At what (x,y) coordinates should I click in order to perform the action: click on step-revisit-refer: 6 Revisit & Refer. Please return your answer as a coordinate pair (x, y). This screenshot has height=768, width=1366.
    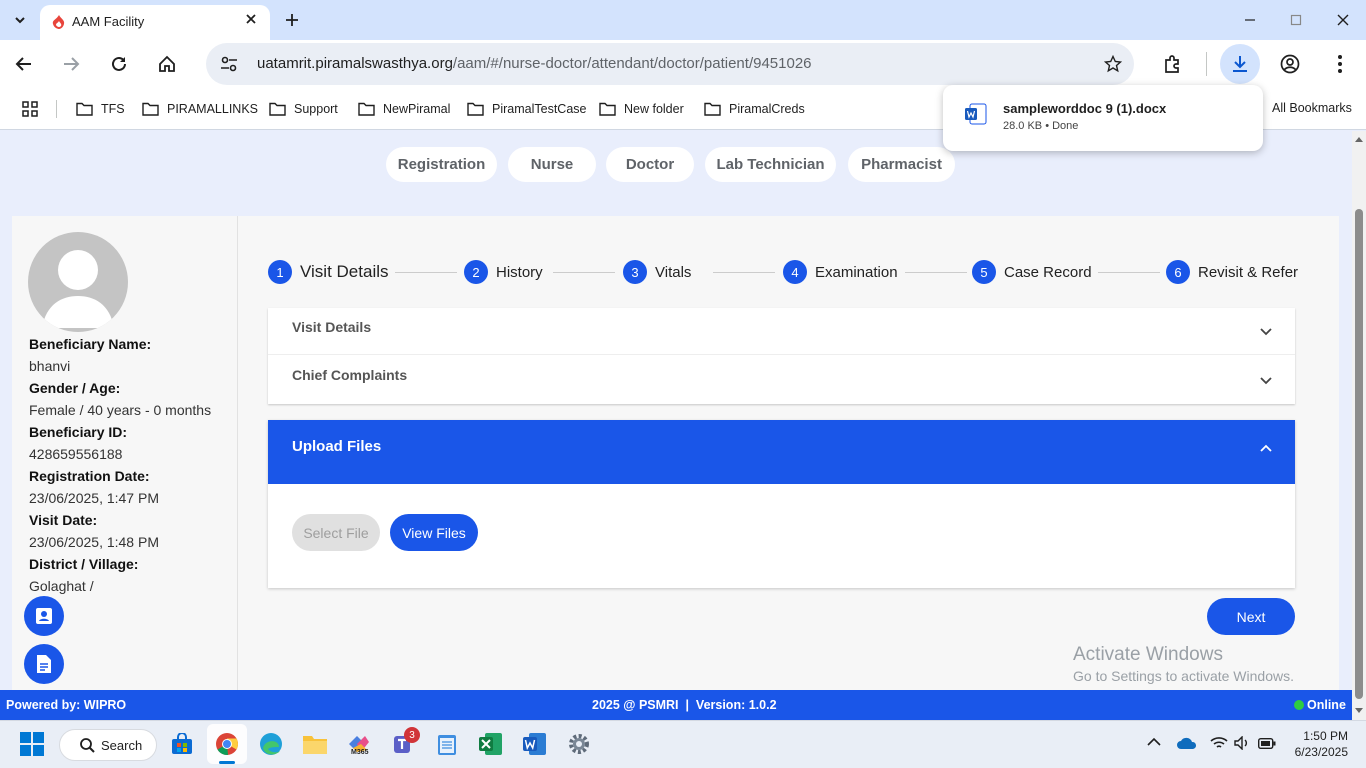
    Looking at the image, I should click on (1232, 272).